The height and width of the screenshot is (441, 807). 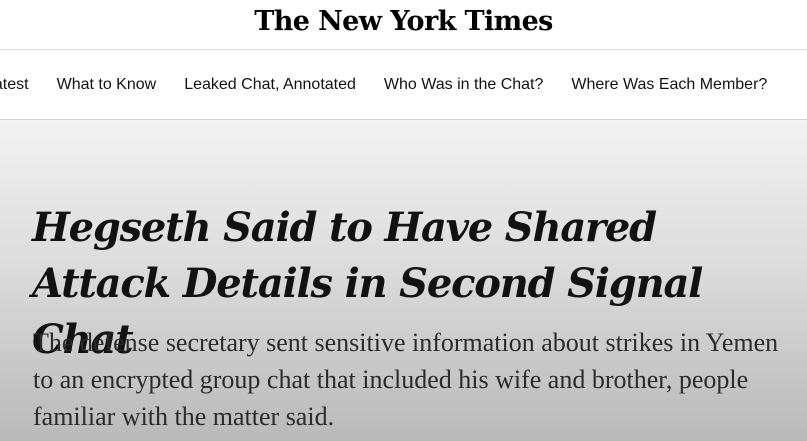 I want to click on nyt-logo: The New York Times, so click(x=403, y=21).